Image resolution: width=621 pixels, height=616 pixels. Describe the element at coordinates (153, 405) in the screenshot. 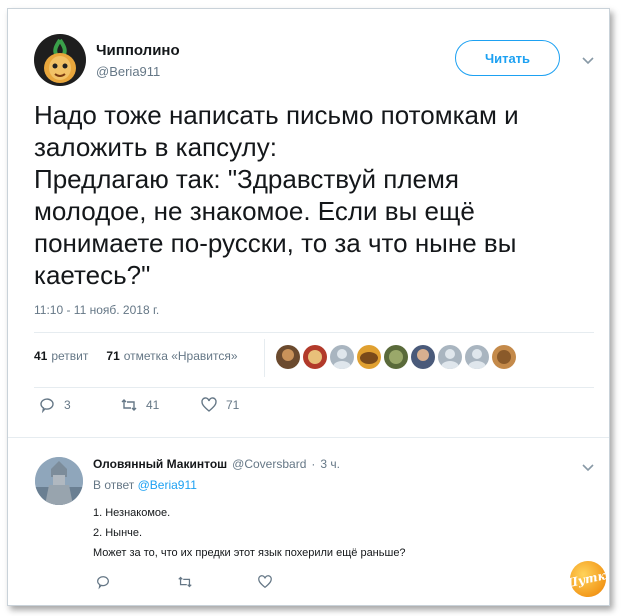

I see `retweets-action-count: 41` at that location.